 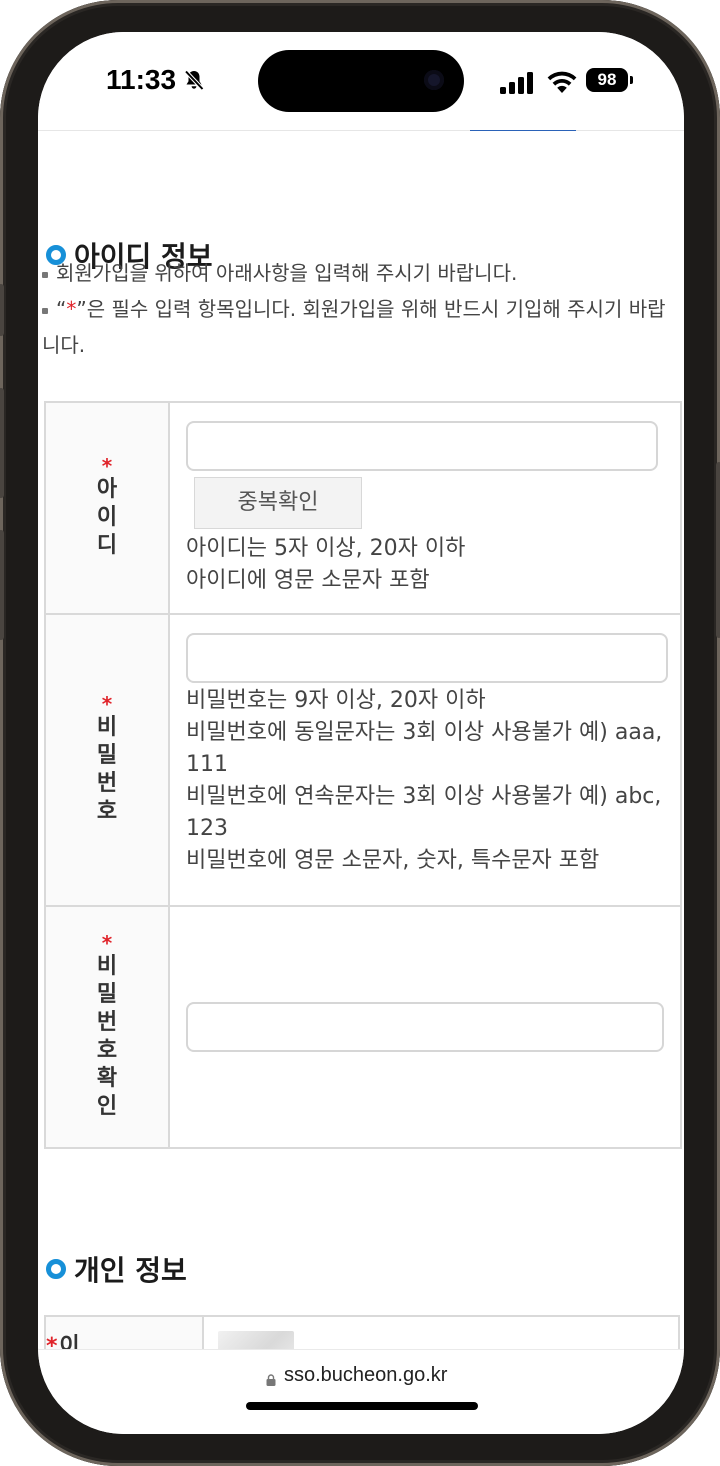 I want to click on field-label-password-confirm: * 비밀번호확인, so click(x=108, y=1027).